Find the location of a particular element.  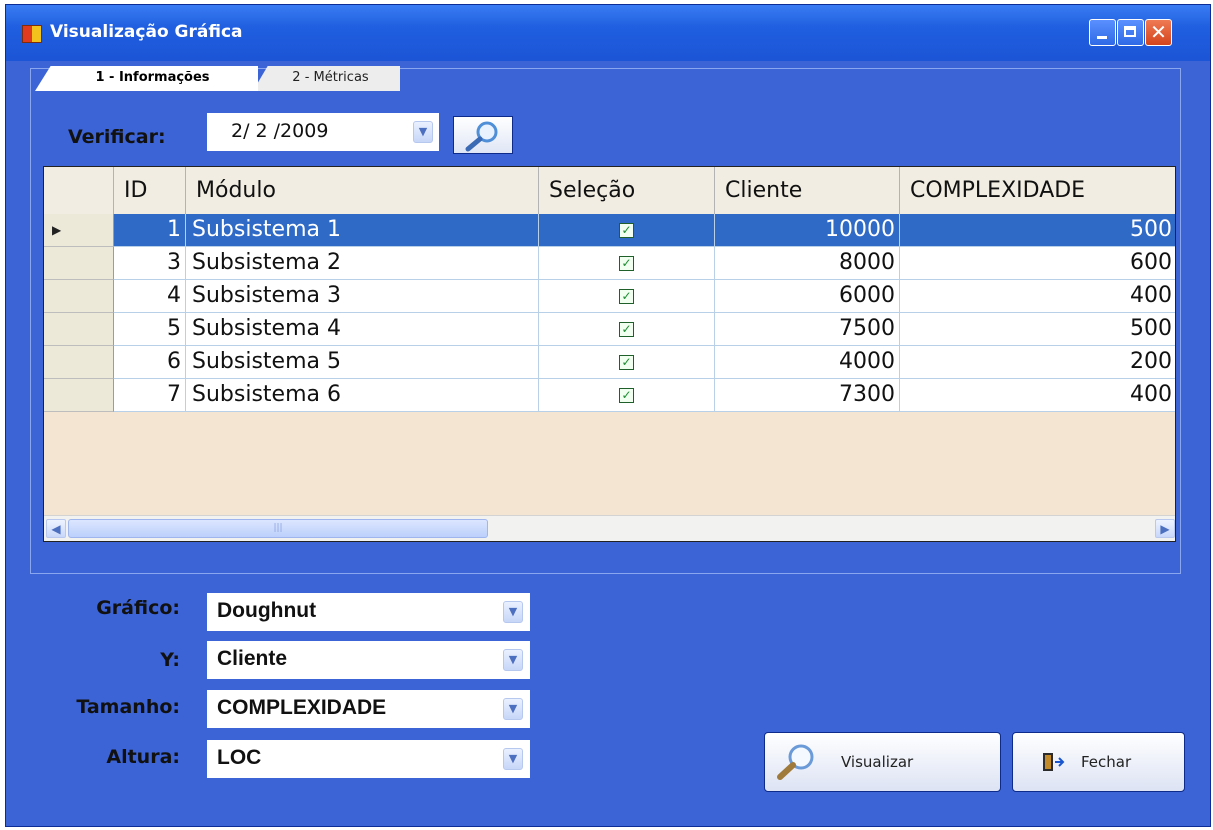

scrollbar-thumb: ||| is located at coordinates (278, 528).